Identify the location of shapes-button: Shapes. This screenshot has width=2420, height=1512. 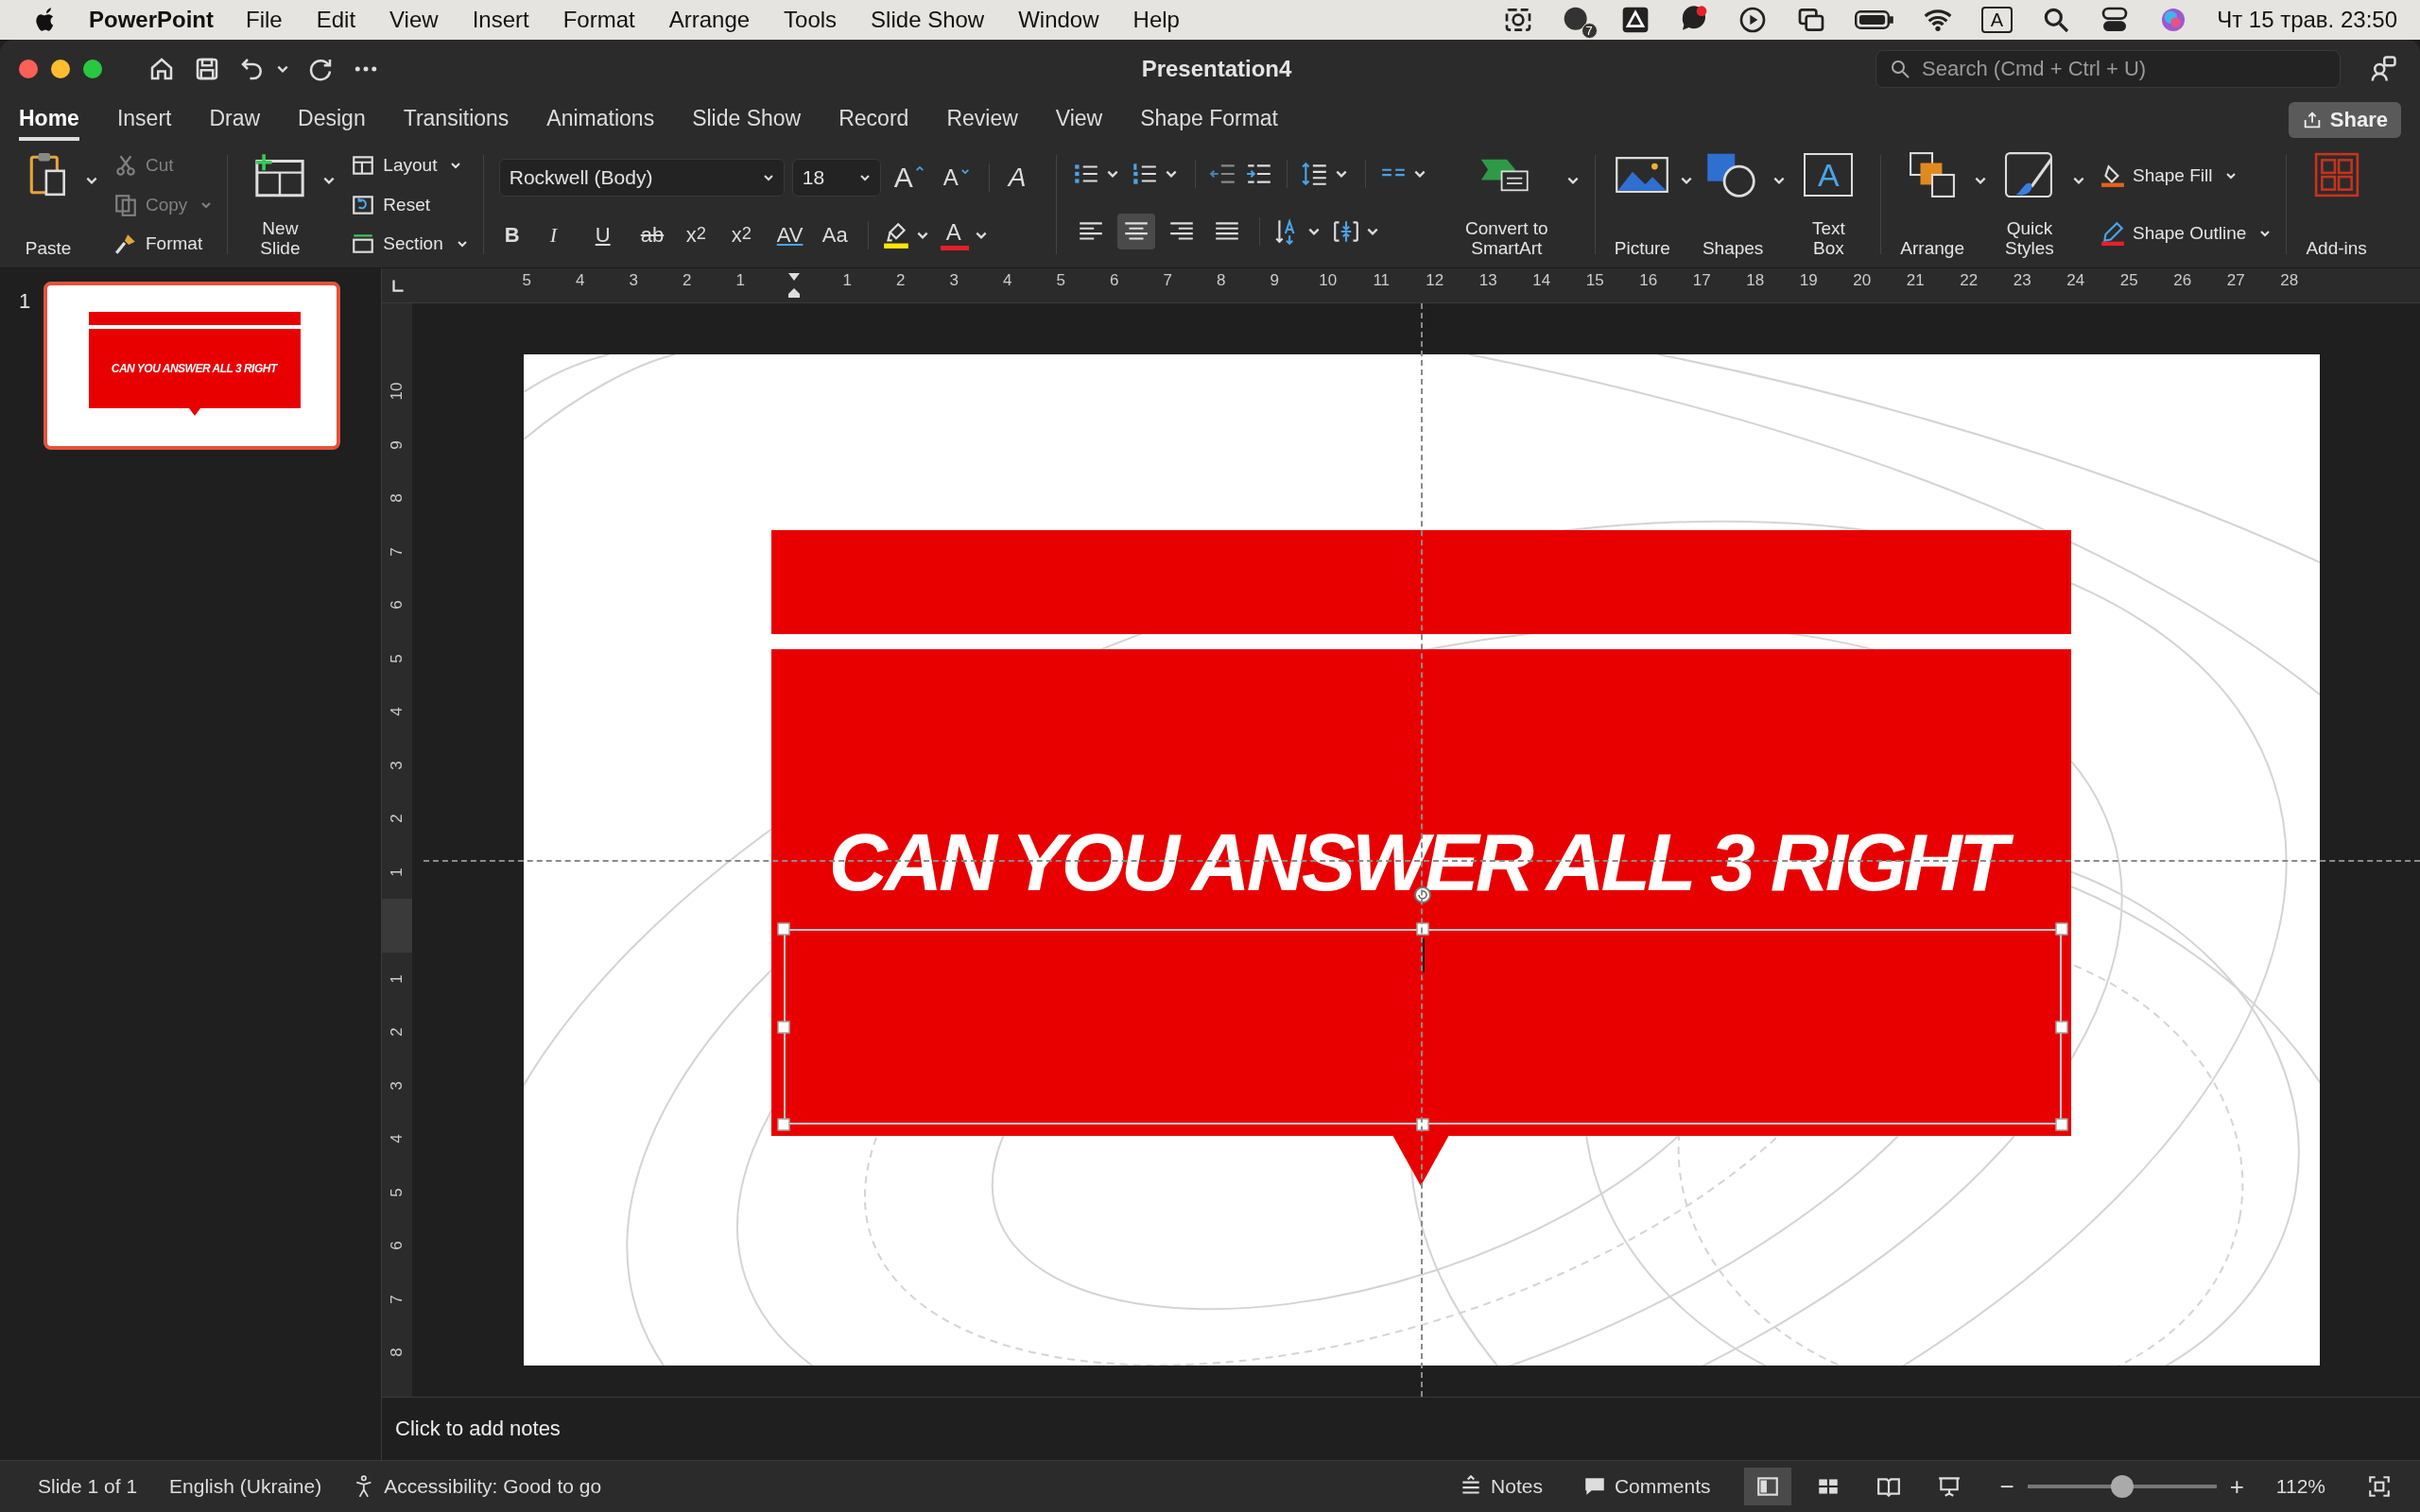
(1733, 204).